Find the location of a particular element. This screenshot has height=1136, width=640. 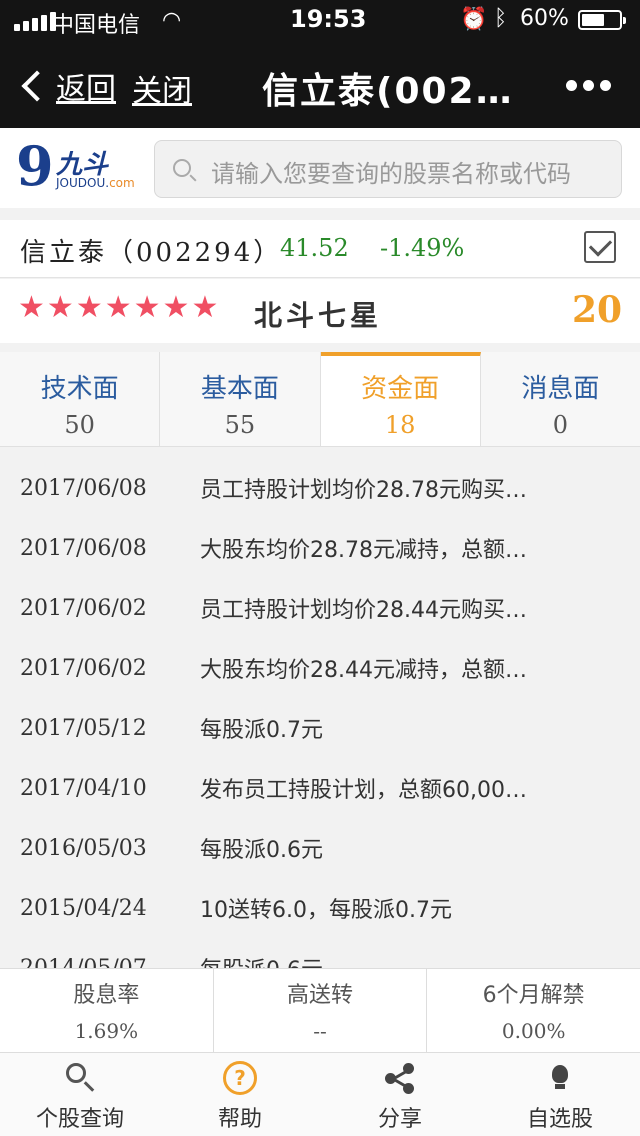

star-rating: ★ ★ ★ ★ ★ ★ ★ is located at coordinates (118, 308).